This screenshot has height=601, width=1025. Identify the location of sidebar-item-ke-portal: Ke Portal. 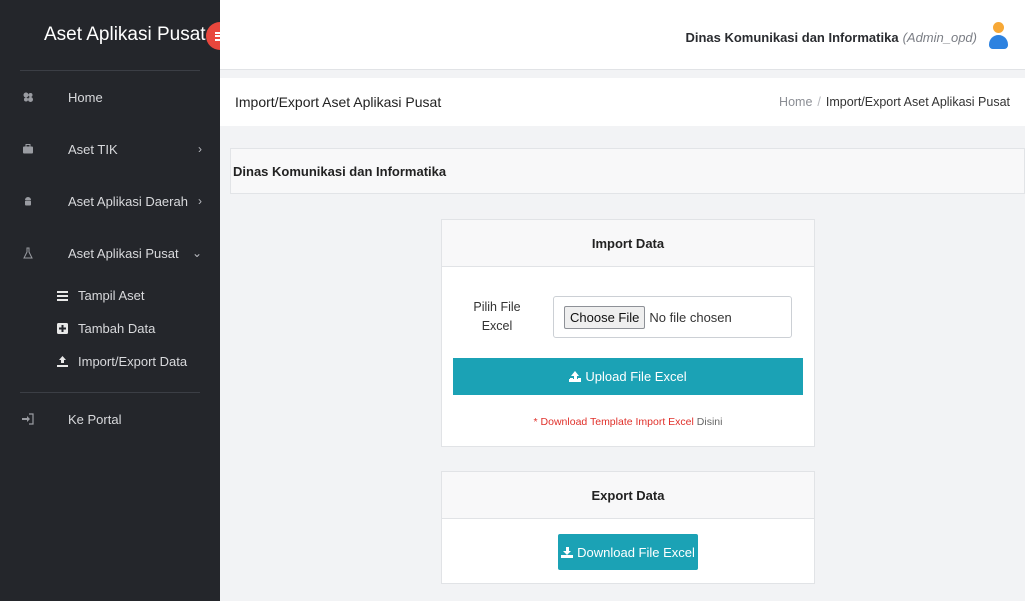
(110, 419).